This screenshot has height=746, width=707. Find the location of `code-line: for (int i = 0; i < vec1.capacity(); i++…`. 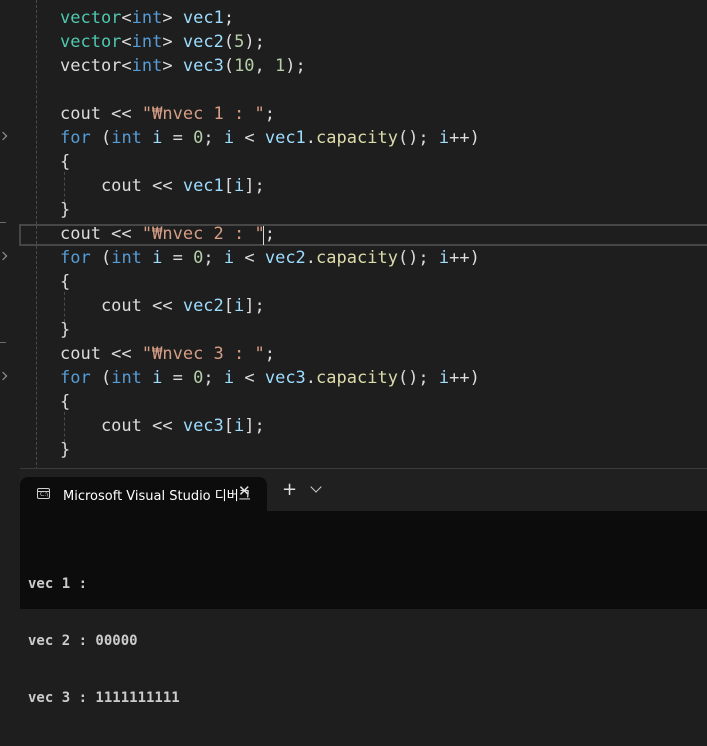

code-line: for (int i = 0; i < vec1.capacity(); i++… is located at coordinates (270, 138).